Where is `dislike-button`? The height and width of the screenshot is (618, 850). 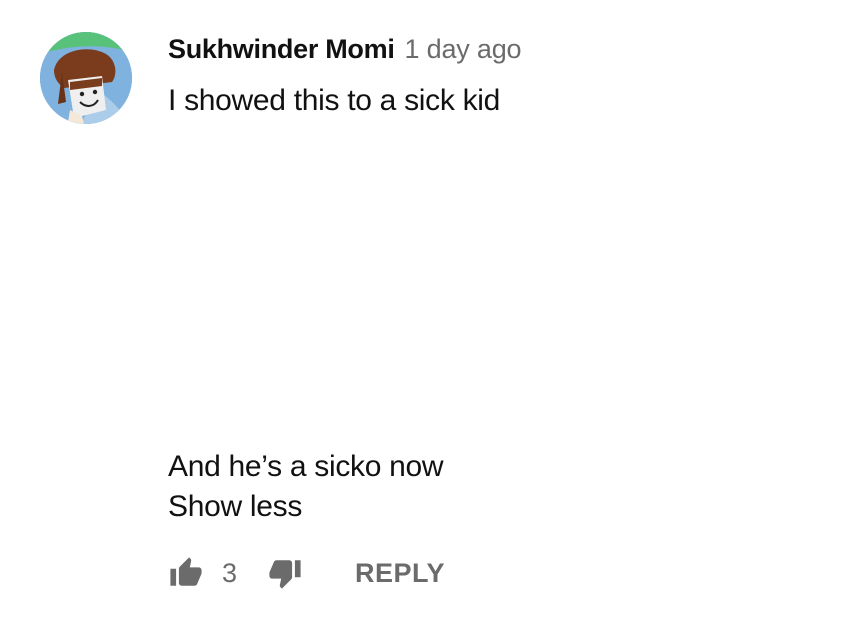 dislike-button is located at coordinates (285, 573).